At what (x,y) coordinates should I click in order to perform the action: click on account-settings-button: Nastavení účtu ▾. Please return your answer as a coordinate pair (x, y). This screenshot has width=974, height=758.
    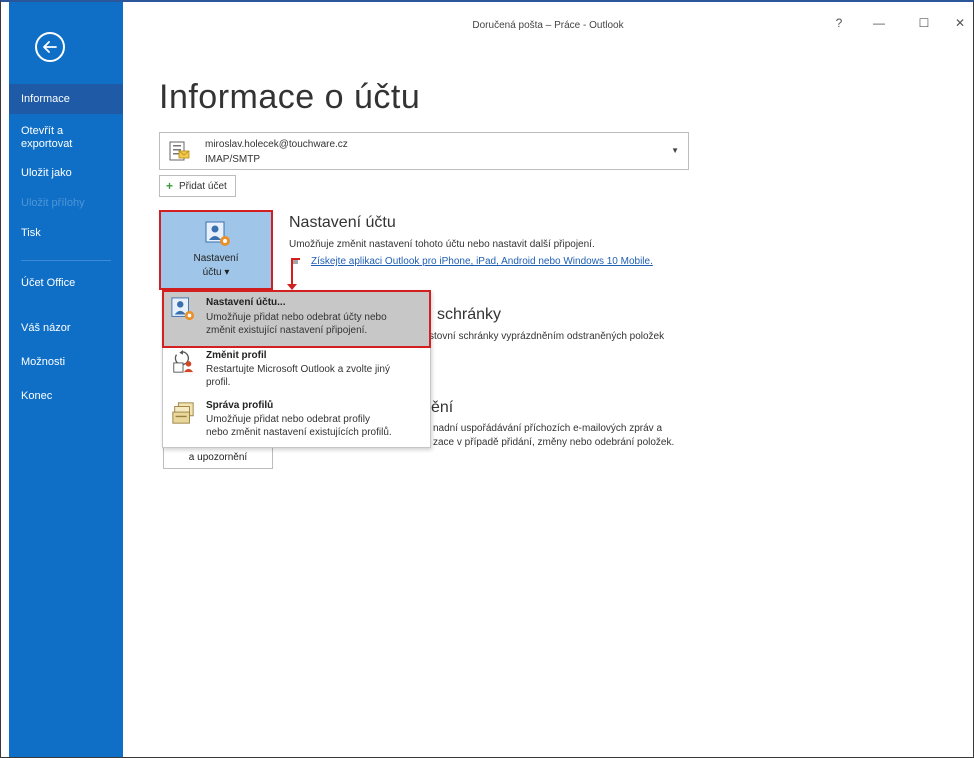
    Looking at the image, I should click on (216, 250).